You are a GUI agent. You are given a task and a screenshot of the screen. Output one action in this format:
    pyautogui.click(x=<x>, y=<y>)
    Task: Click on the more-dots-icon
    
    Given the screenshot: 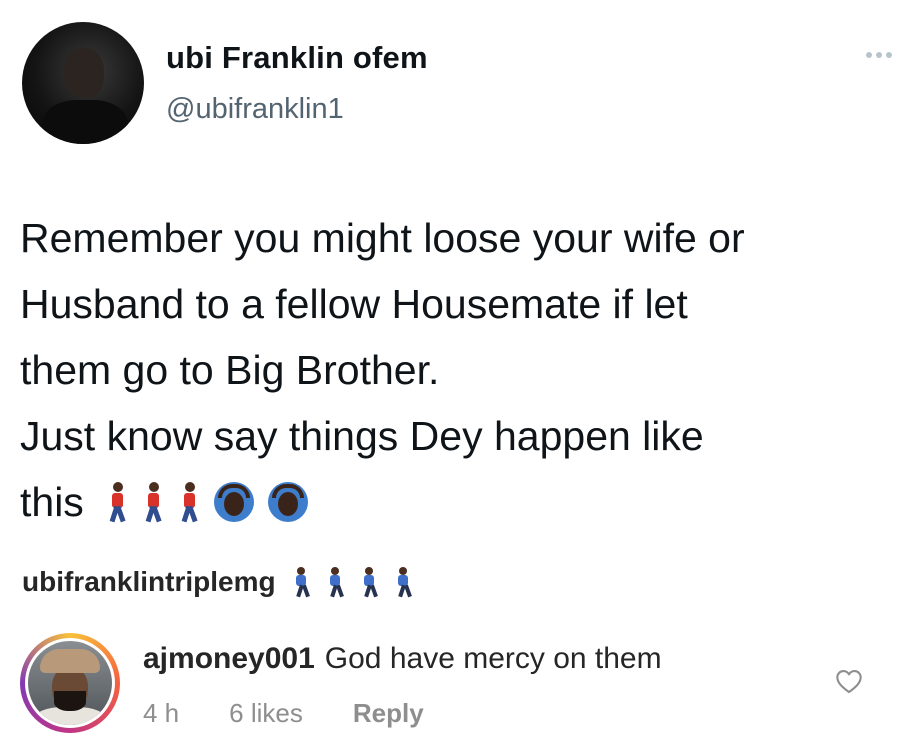 What is the action you would take?
    pyautogui.click(x=879, y=55)
    